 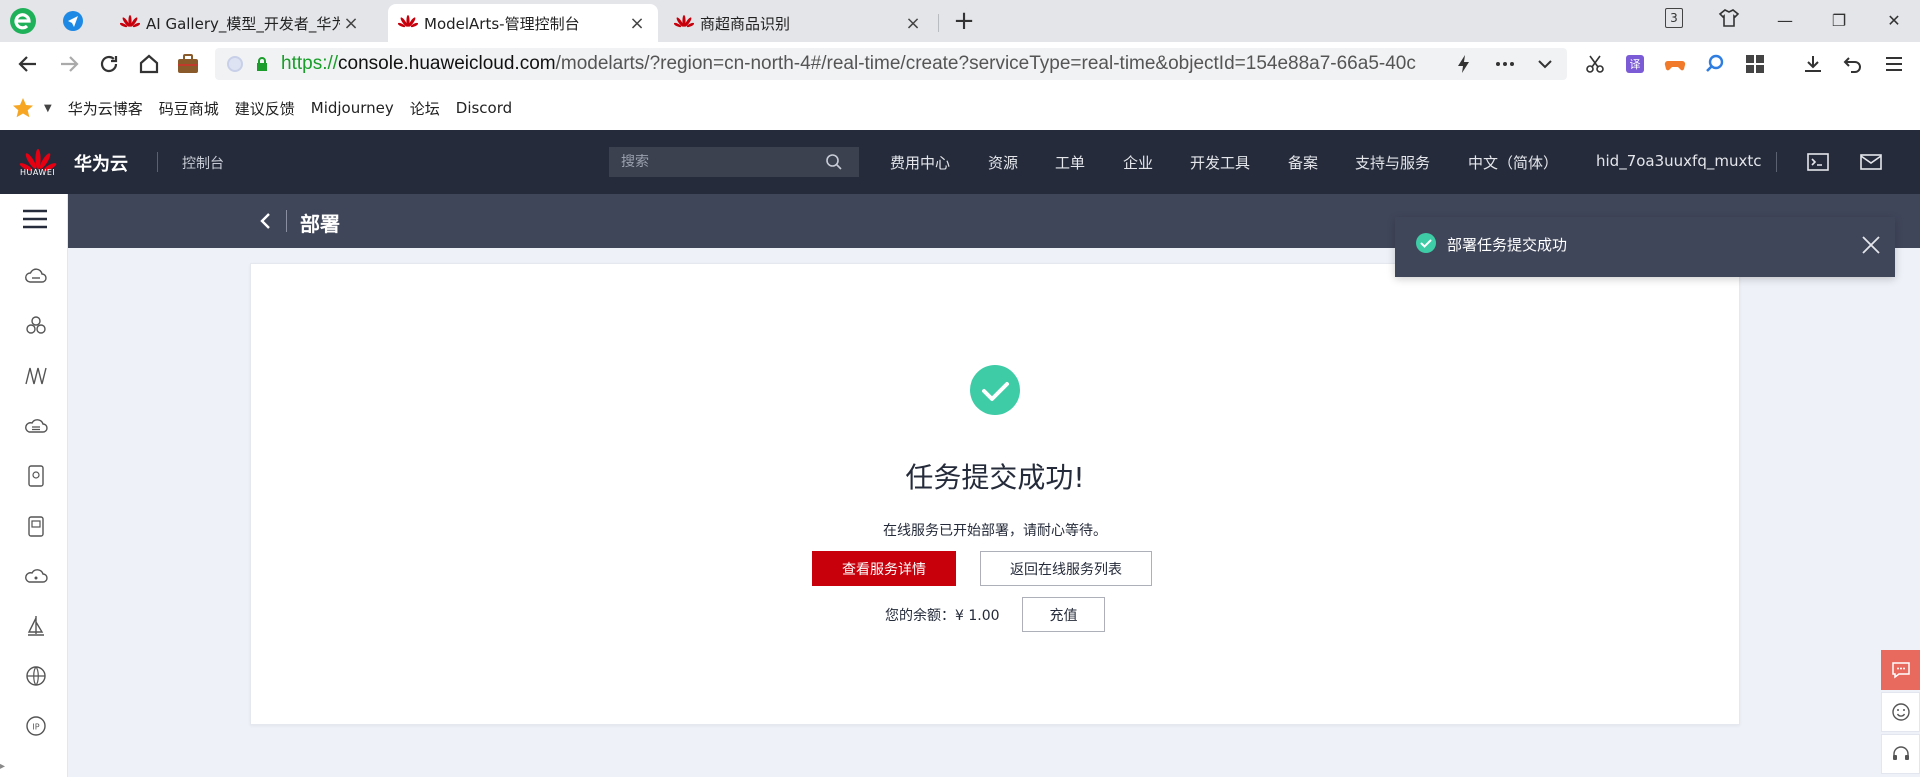 What do you see at coordinates (36, 426) in the screenshot?
I see `database-cloud-icon` at bounding box center [36, 426].